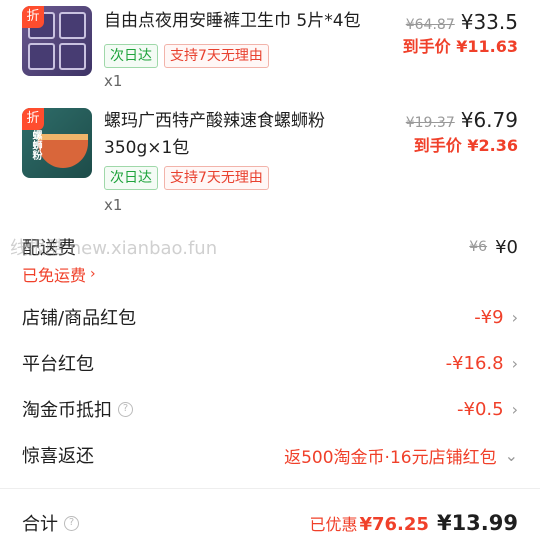  I want to click on final-price: ¥2.36, so click(492, 145).